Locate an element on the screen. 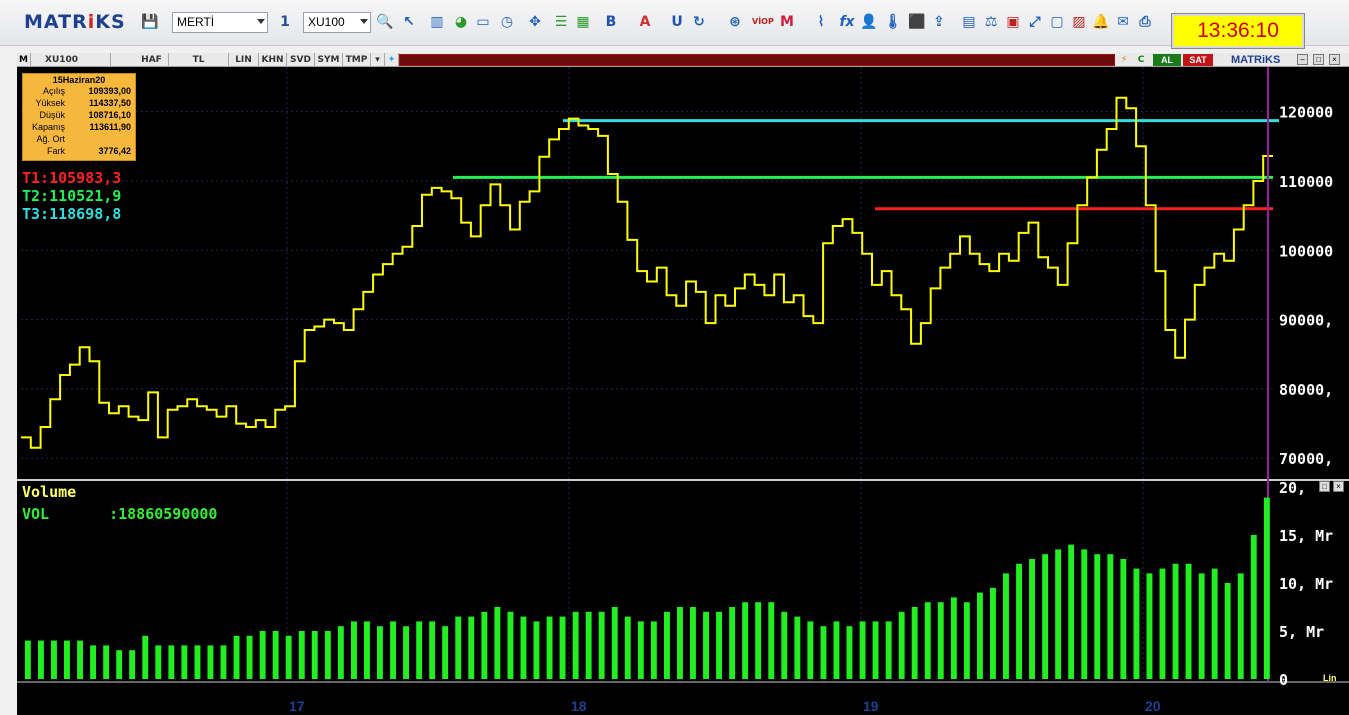  volume-tick-label: 15, Mr is located at coordinates (1306, 536).